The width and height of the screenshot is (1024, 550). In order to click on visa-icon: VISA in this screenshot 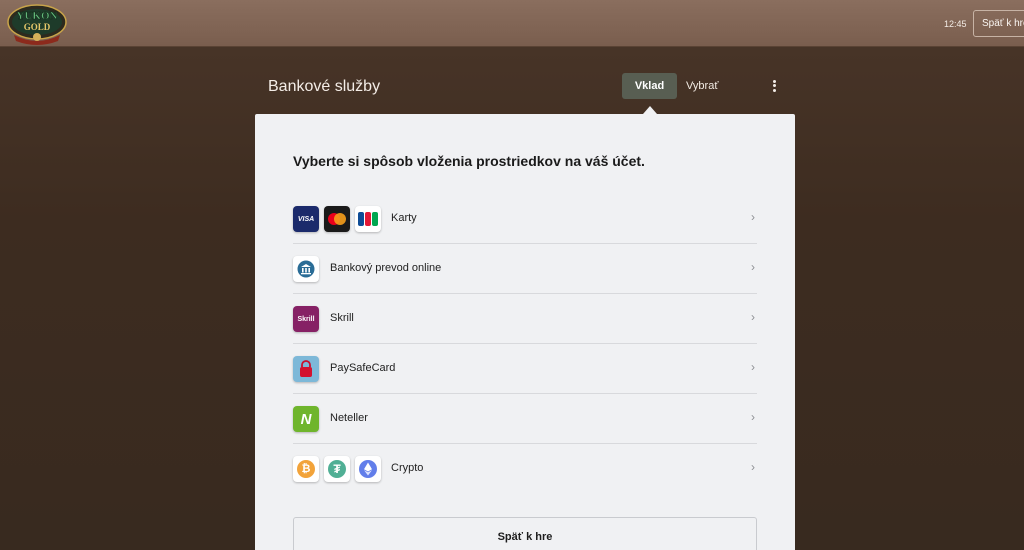, I will do `click(306, 219)`.